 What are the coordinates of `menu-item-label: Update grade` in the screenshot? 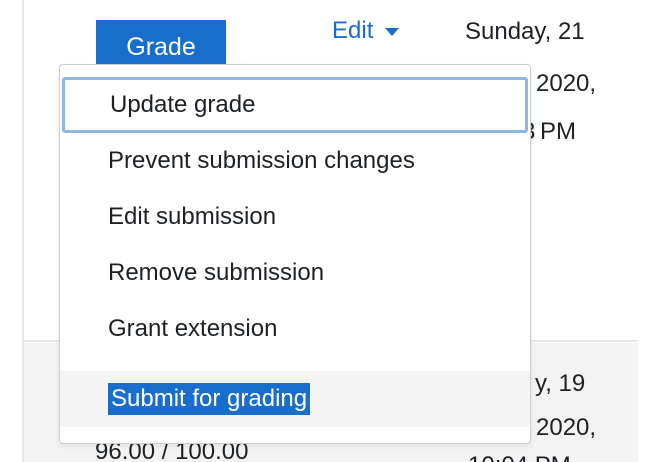 It's located at (183, 104).